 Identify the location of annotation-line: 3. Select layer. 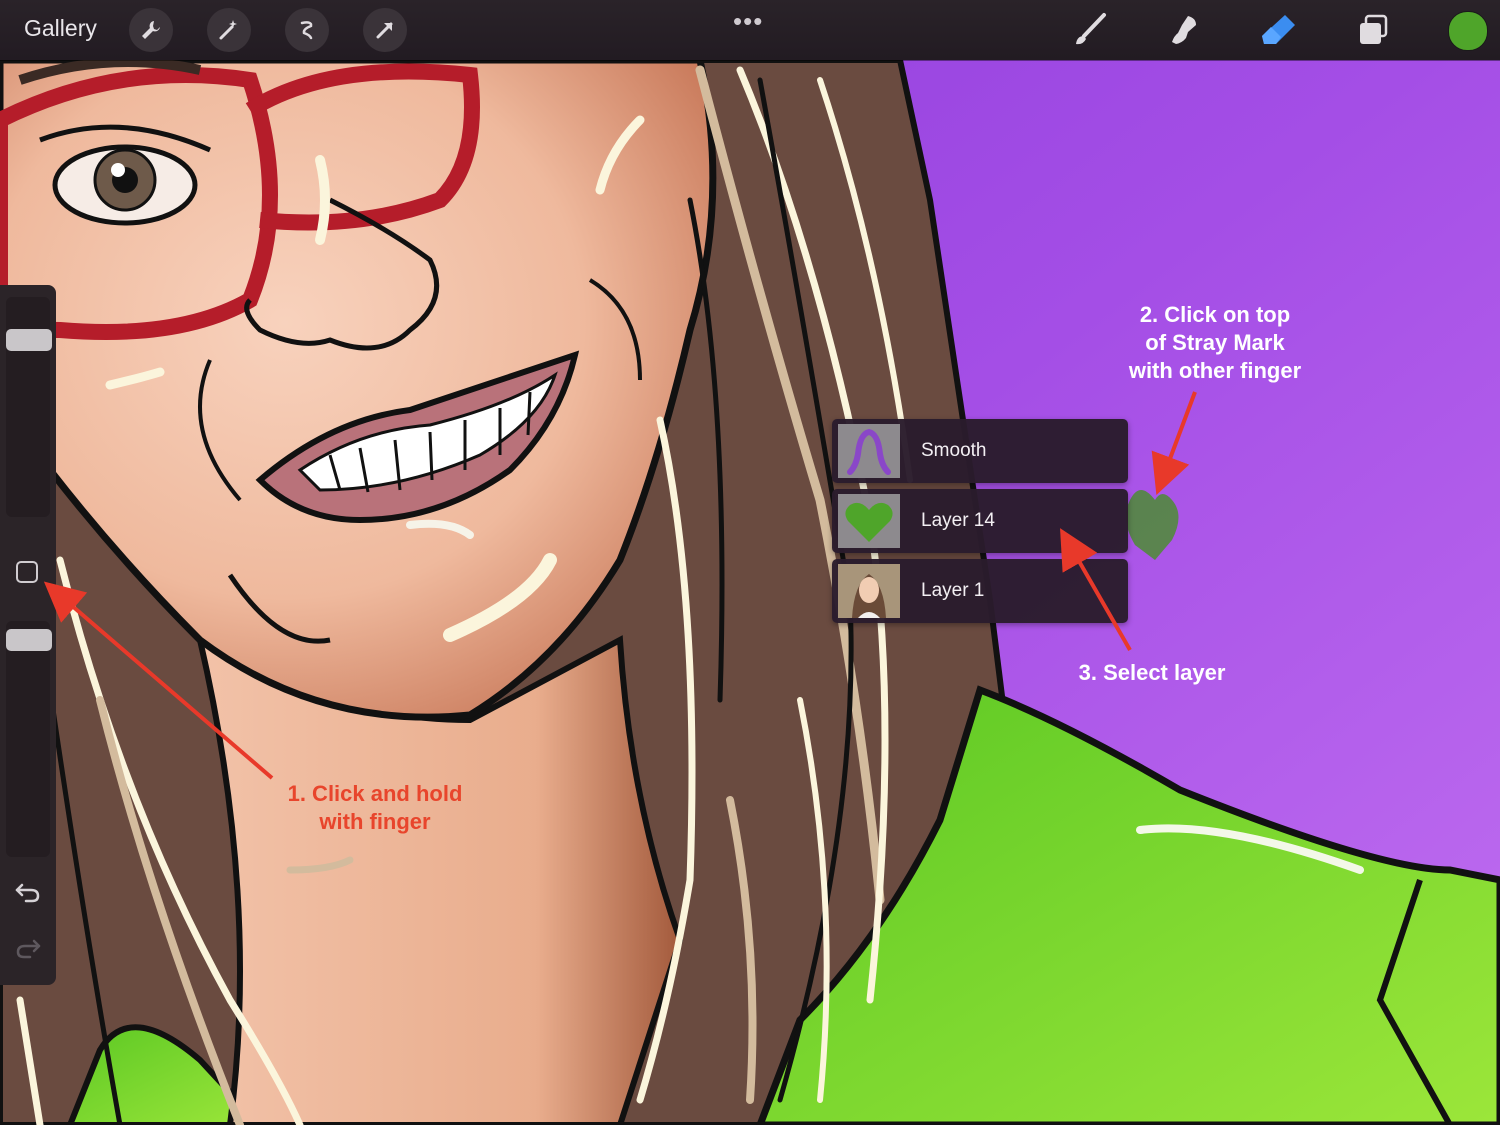
(1152, 672).